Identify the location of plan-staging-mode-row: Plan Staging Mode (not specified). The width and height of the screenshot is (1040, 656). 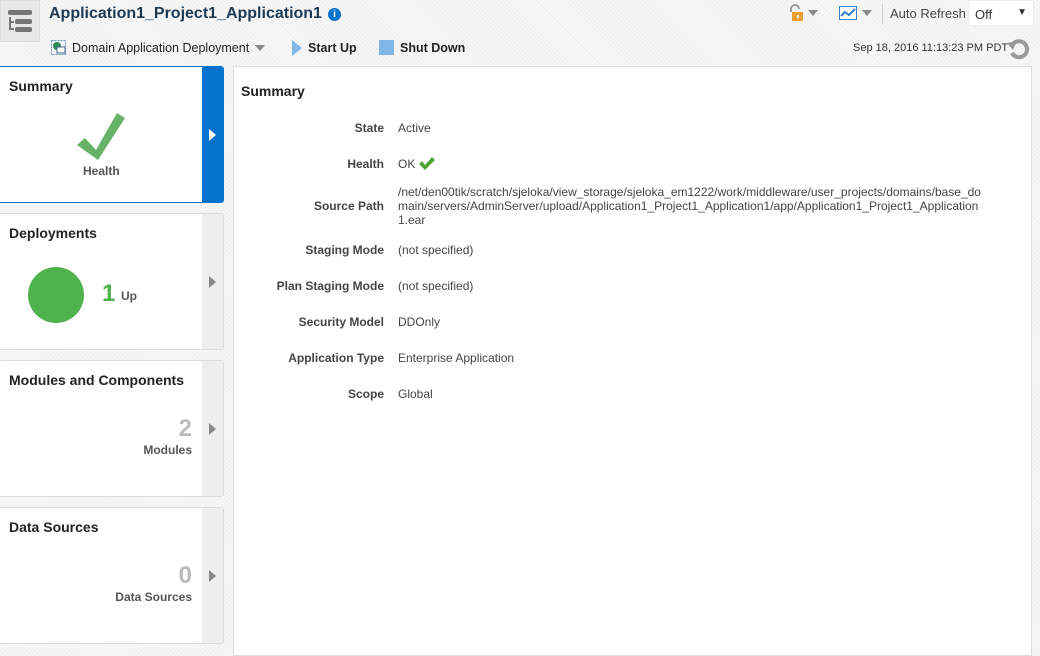
(629, 286).